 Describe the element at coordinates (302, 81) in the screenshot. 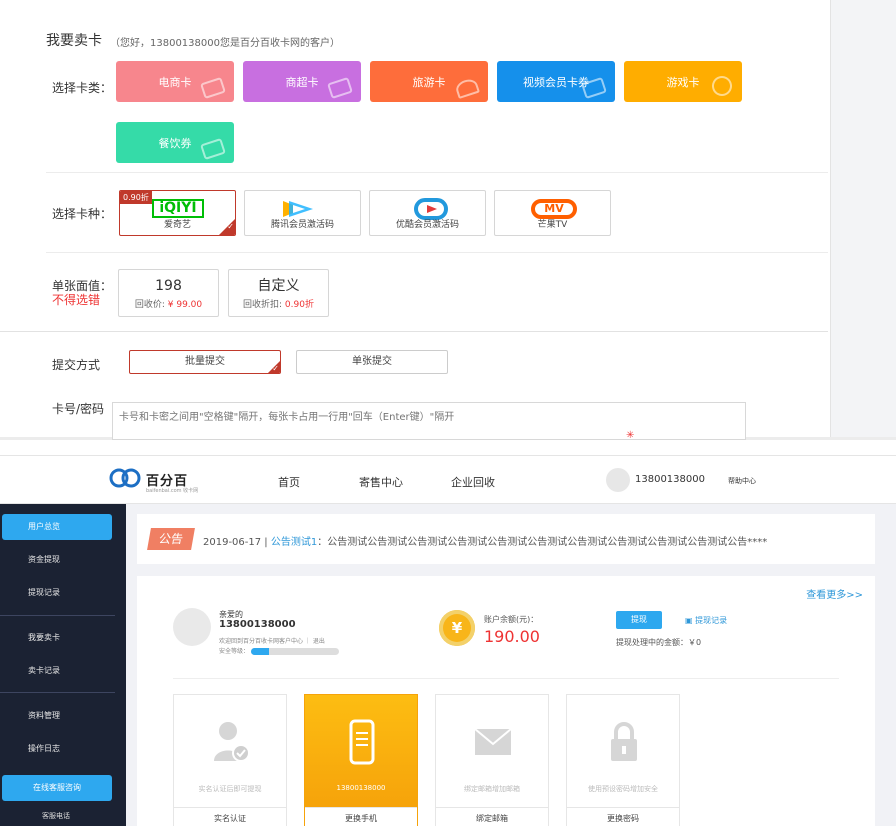

I see `category-supermarket-card: 商超卡` at that location.